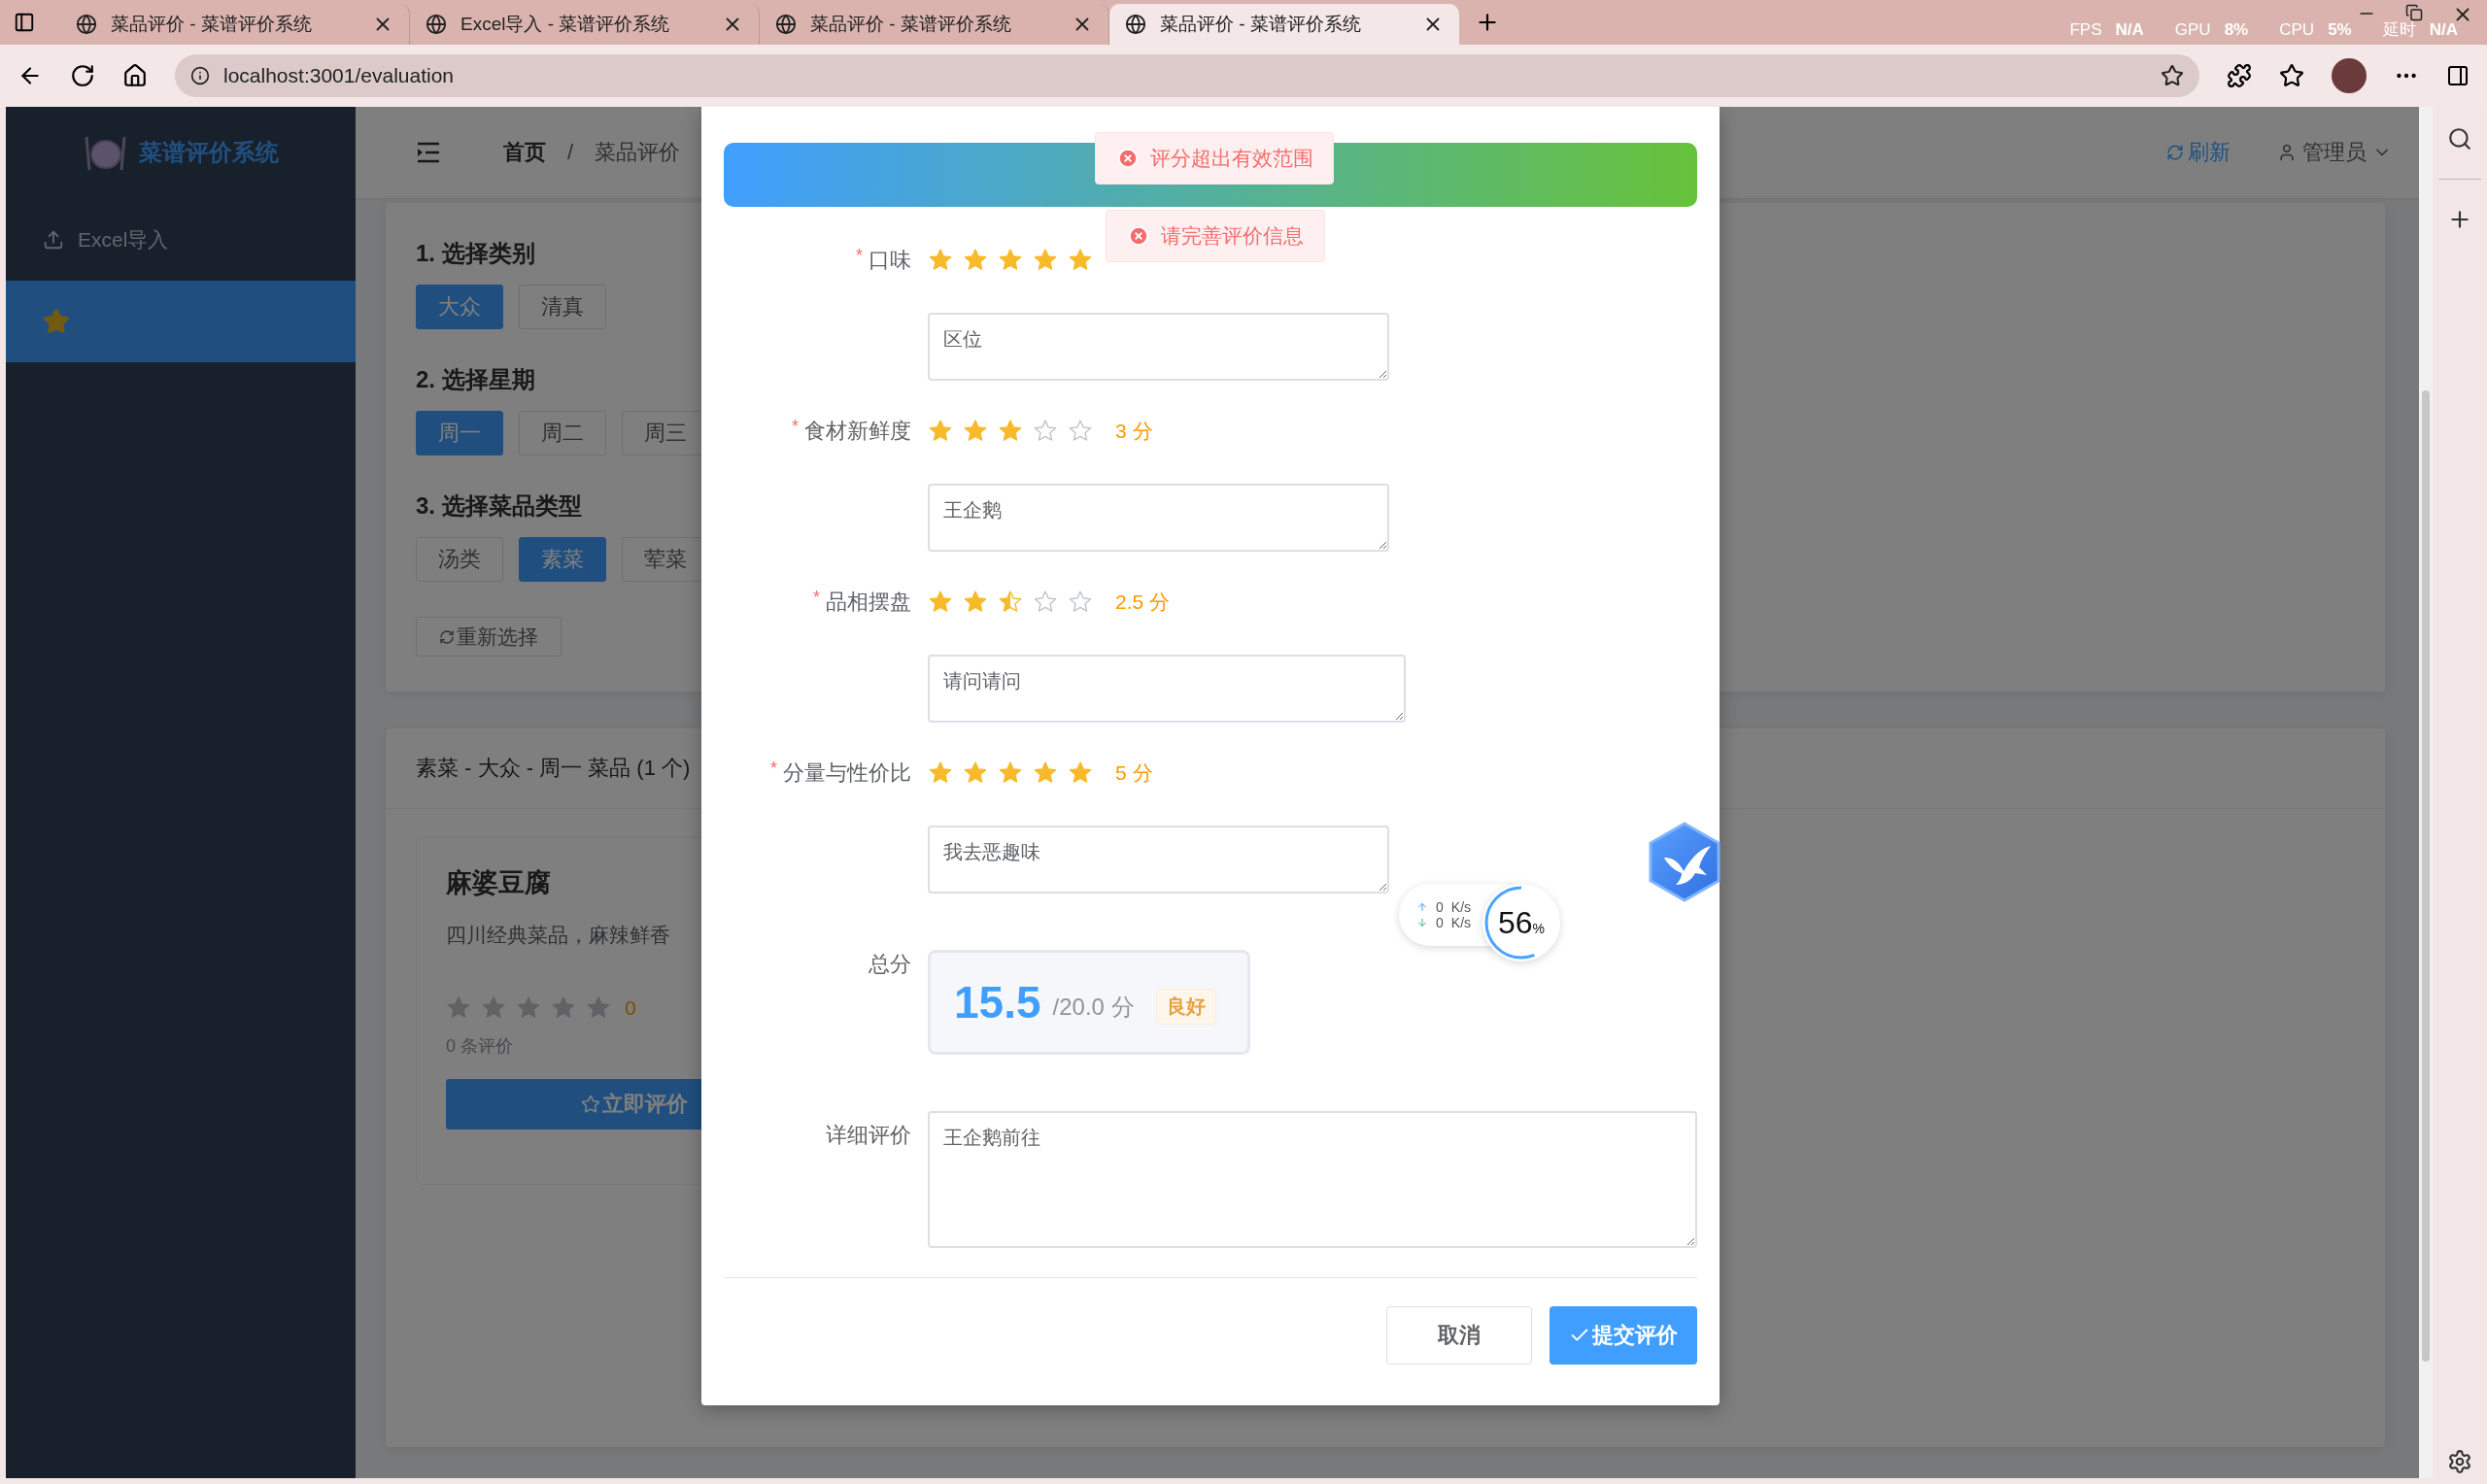  I want to click on stat-label: 延时, so click(2399, 30).